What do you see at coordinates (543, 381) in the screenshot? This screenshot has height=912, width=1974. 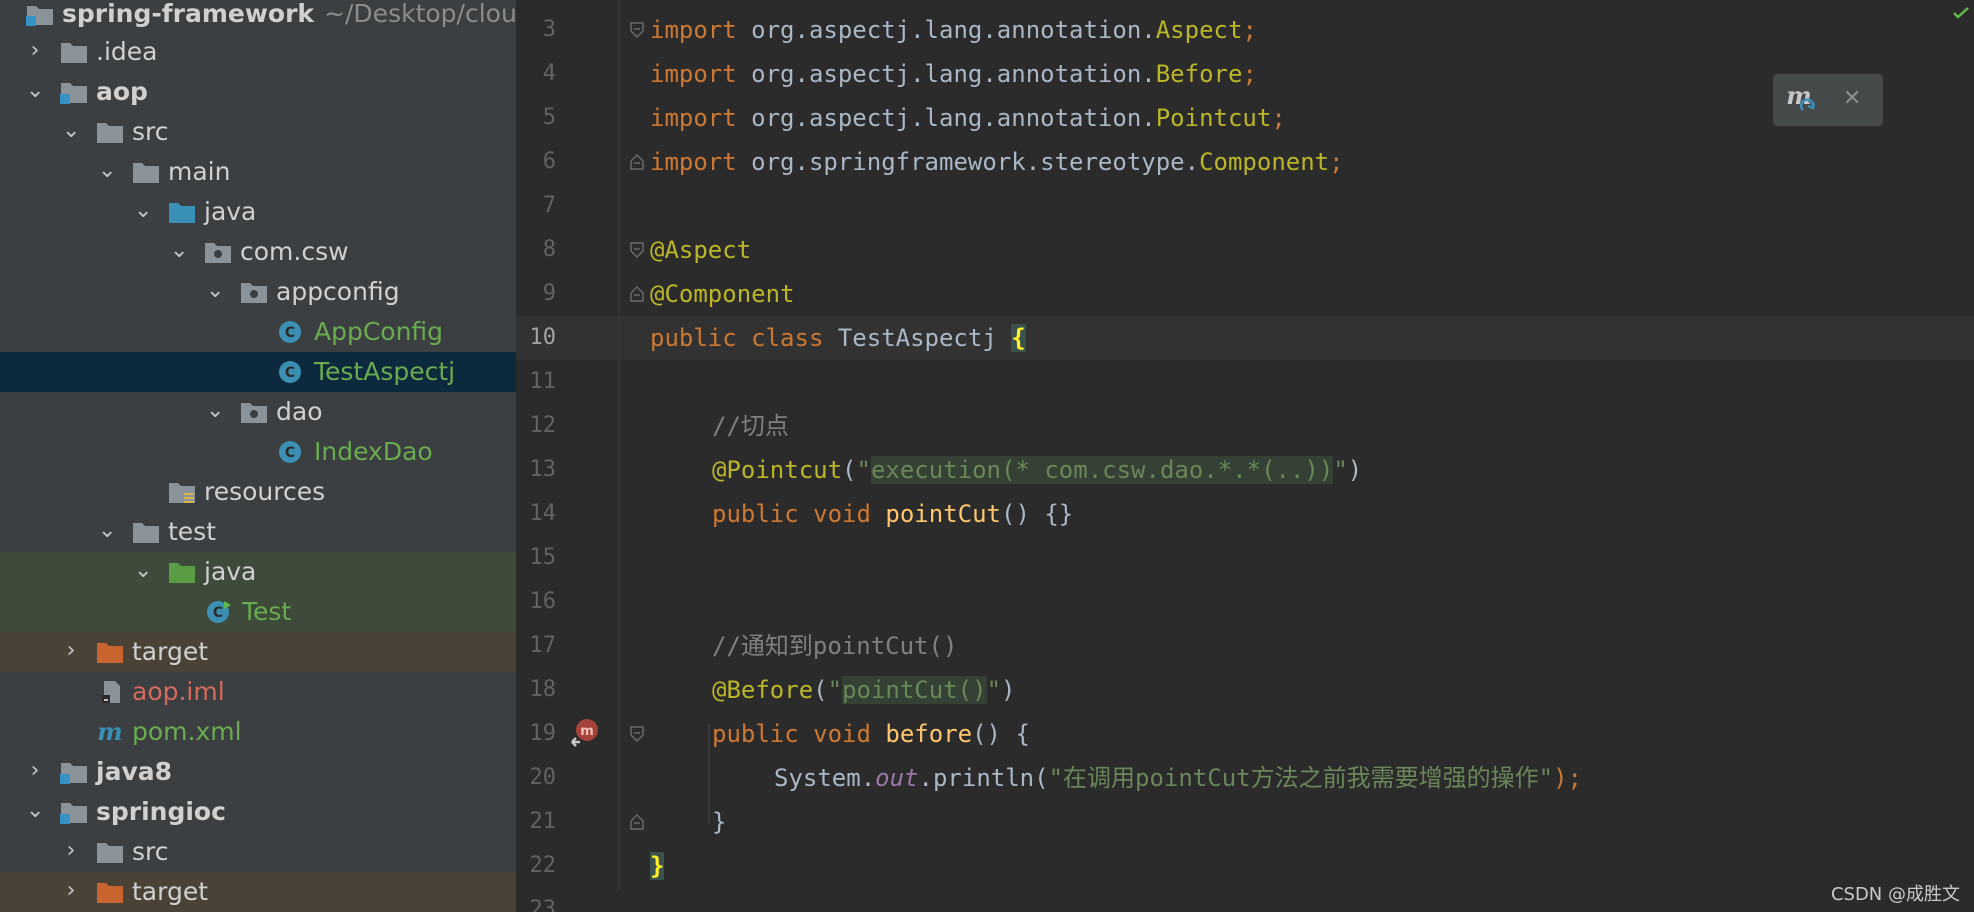 I see `line-number: 11` at bounding box center [543, 381].